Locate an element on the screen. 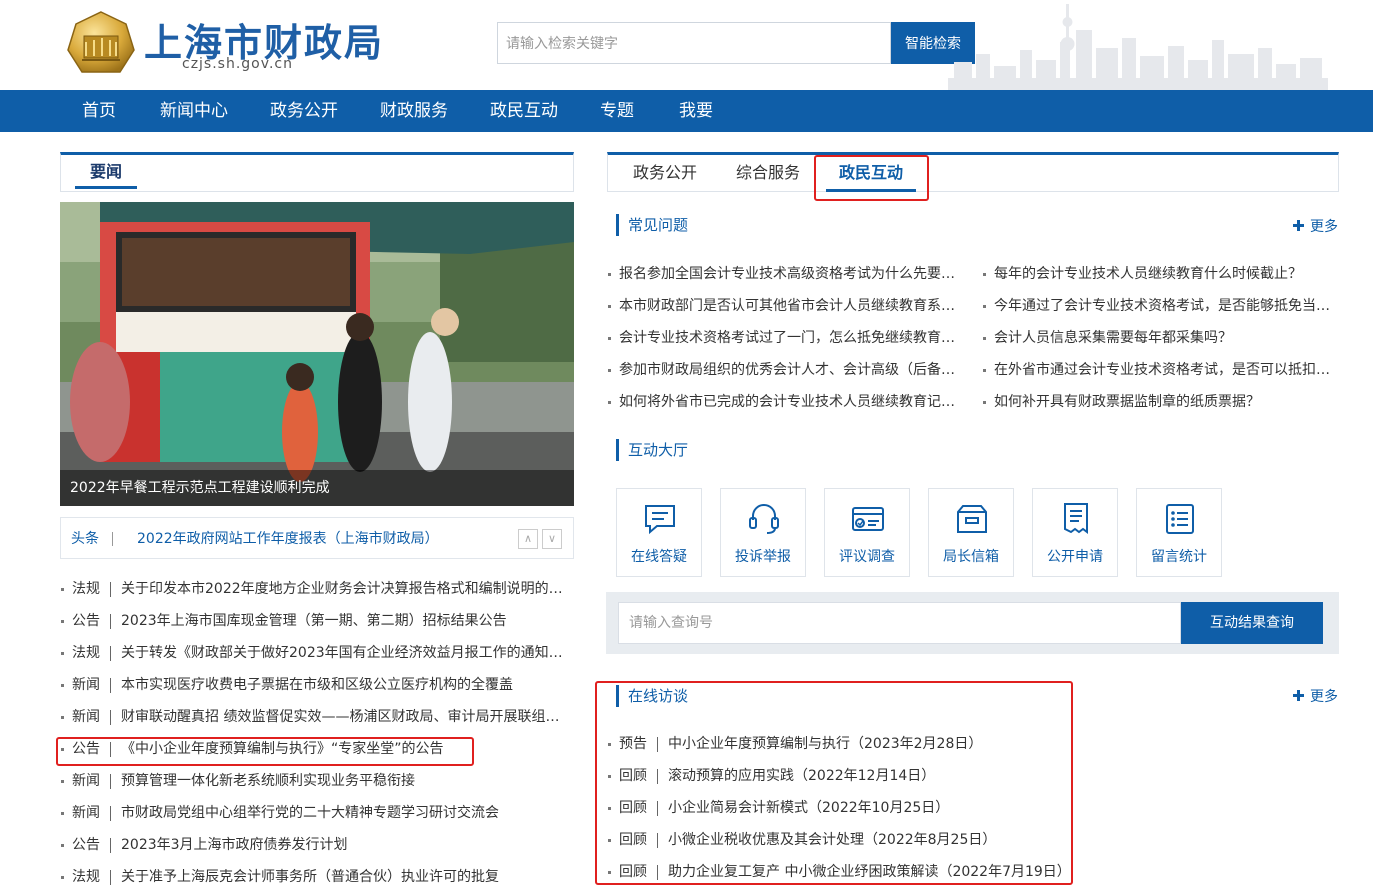 The image size is (1373, 893). faq-item: 如何将外省市已完成的会计专业技术人员继续教育记录转入本市？ is located at coordinates (782, 402).